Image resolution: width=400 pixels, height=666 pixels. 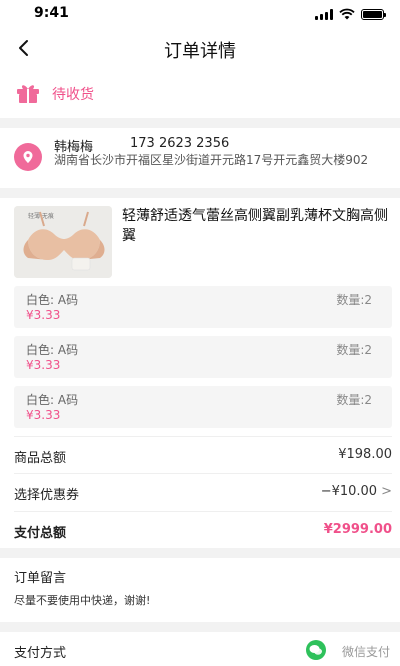 I want to click on order-note-title: 订单留言, so click(x=40, y=578).